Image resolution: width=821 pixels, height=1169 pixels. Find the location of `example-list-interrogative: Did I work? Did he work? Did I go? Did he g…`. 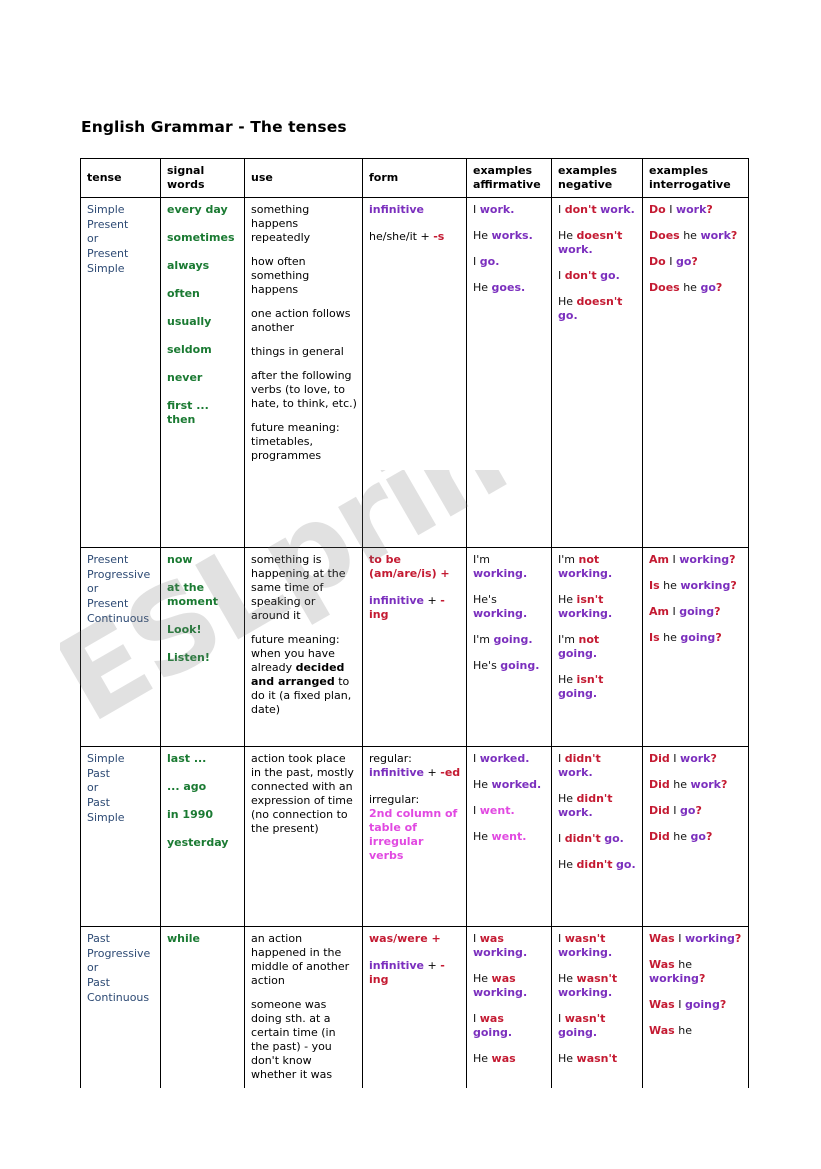

example-list-interrogative: Did I work? Did he work? Did I go? Did he g… is located at coordinates (696, 798).